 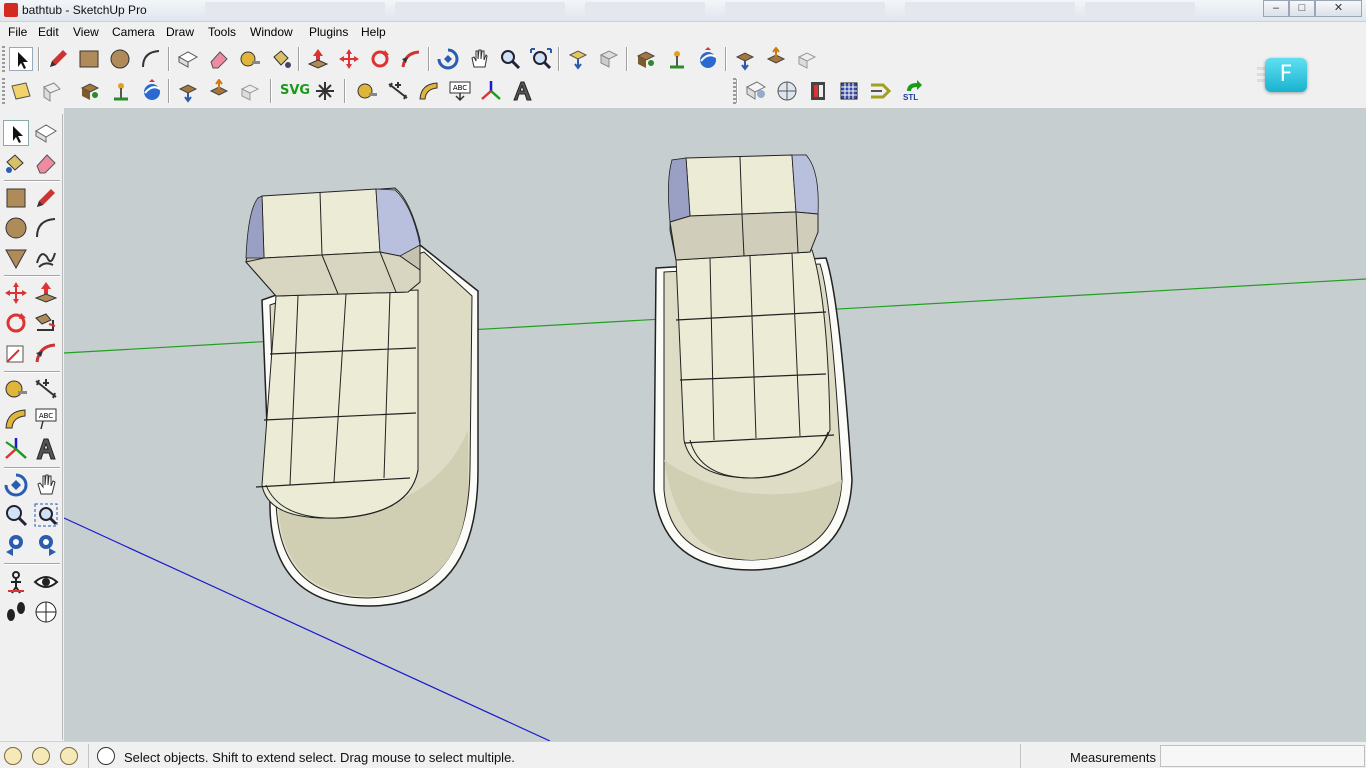 I want to click on menu-window: Window, so click(x=271, y=32).